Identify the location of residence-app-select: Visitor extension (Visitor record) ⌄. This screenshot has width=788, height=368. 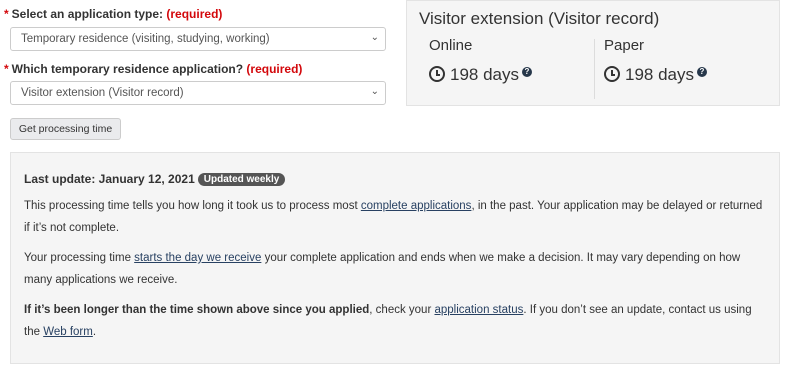
(198, 93).